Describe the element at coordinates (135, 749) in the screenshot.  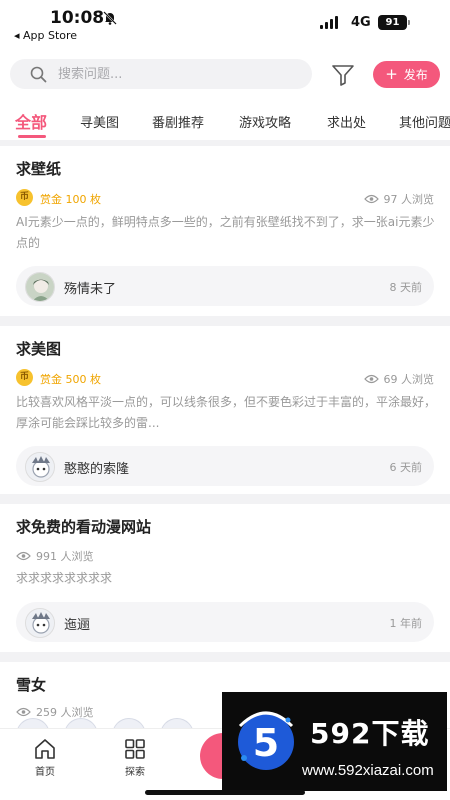
I see `grid-icon` at that location.